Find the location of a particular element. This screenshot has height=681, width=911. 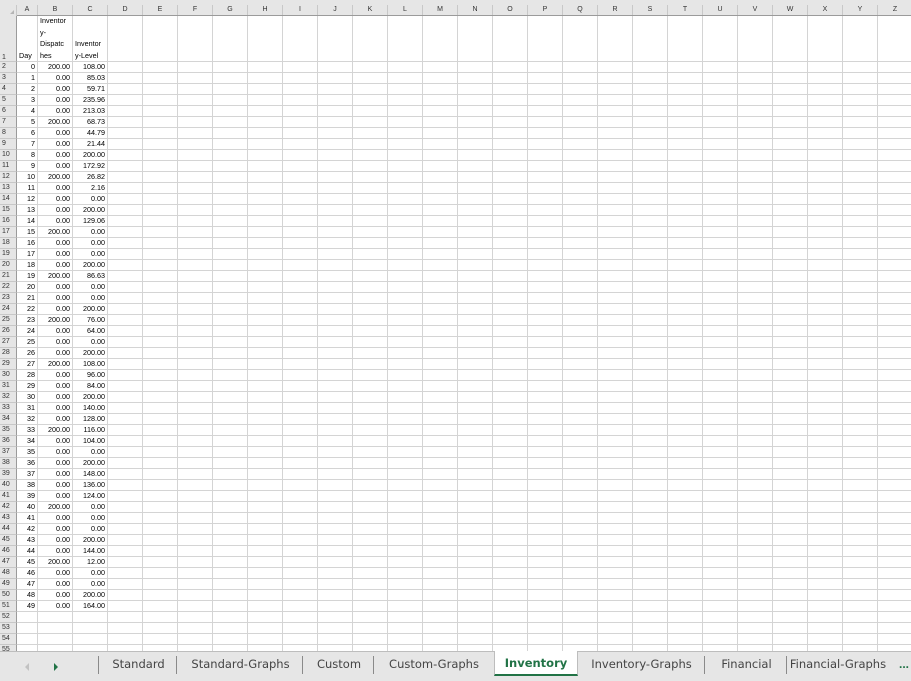

cell-a is located at coordinates (27, 639).